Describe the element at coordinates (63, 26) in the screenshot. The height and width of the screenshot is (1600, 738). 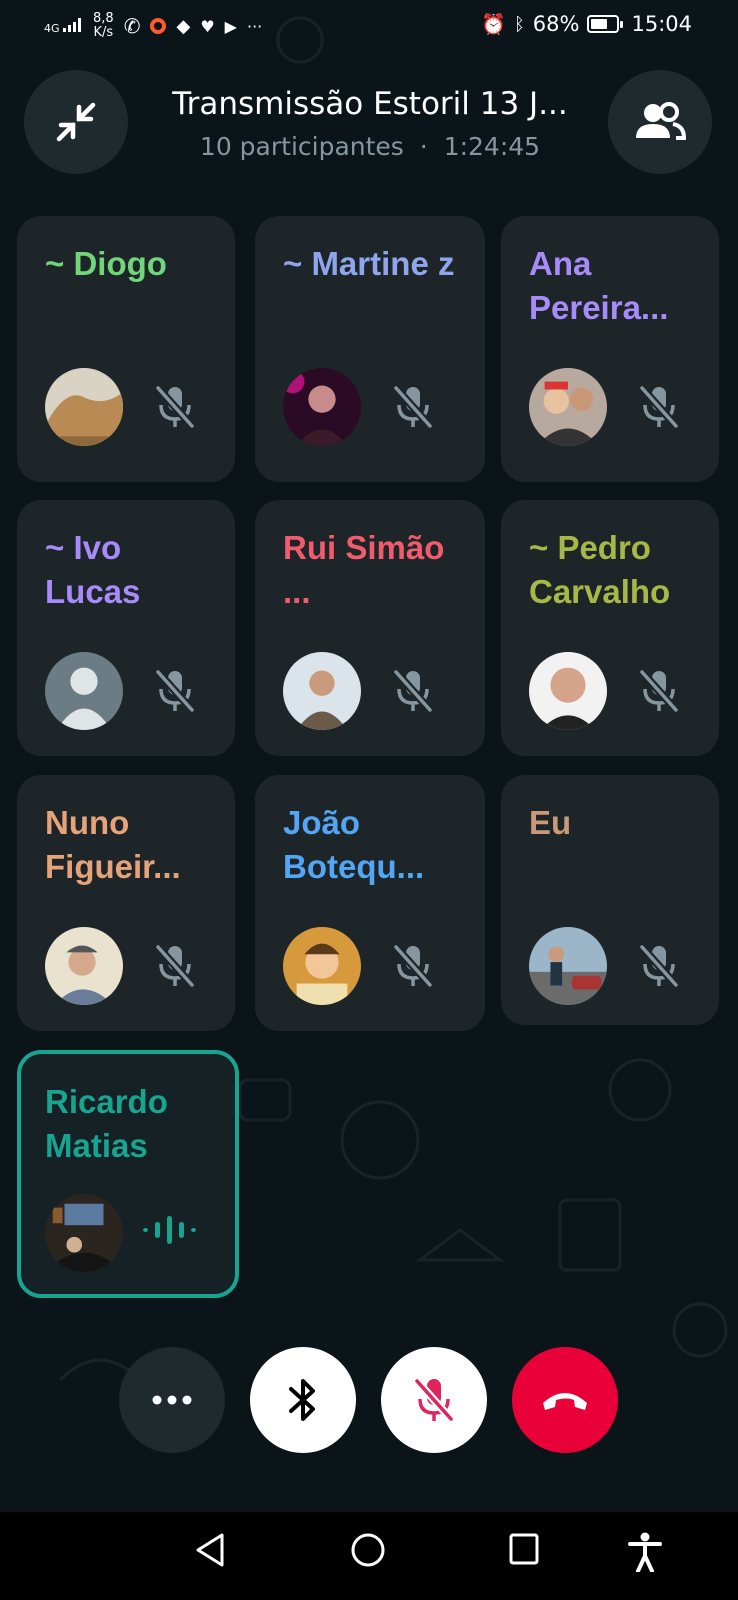
I see `signal-icon: 4G` at that location.